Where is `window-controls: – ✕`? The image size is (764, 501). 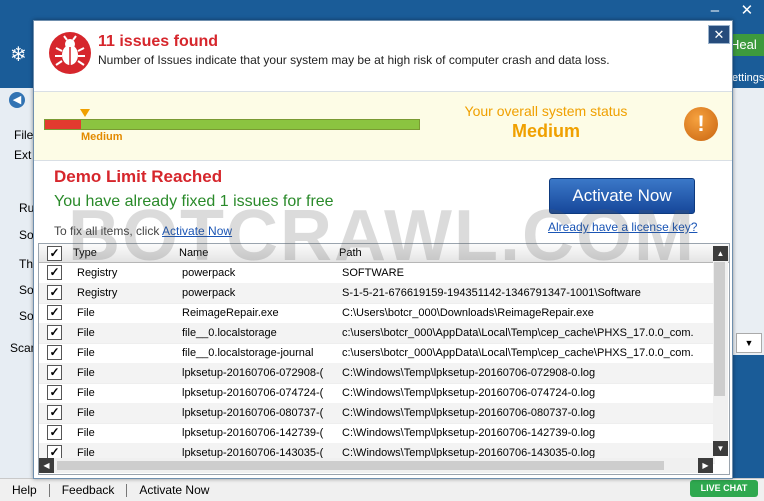 window-controls: – ✕ is located at coordinates (732, 10).